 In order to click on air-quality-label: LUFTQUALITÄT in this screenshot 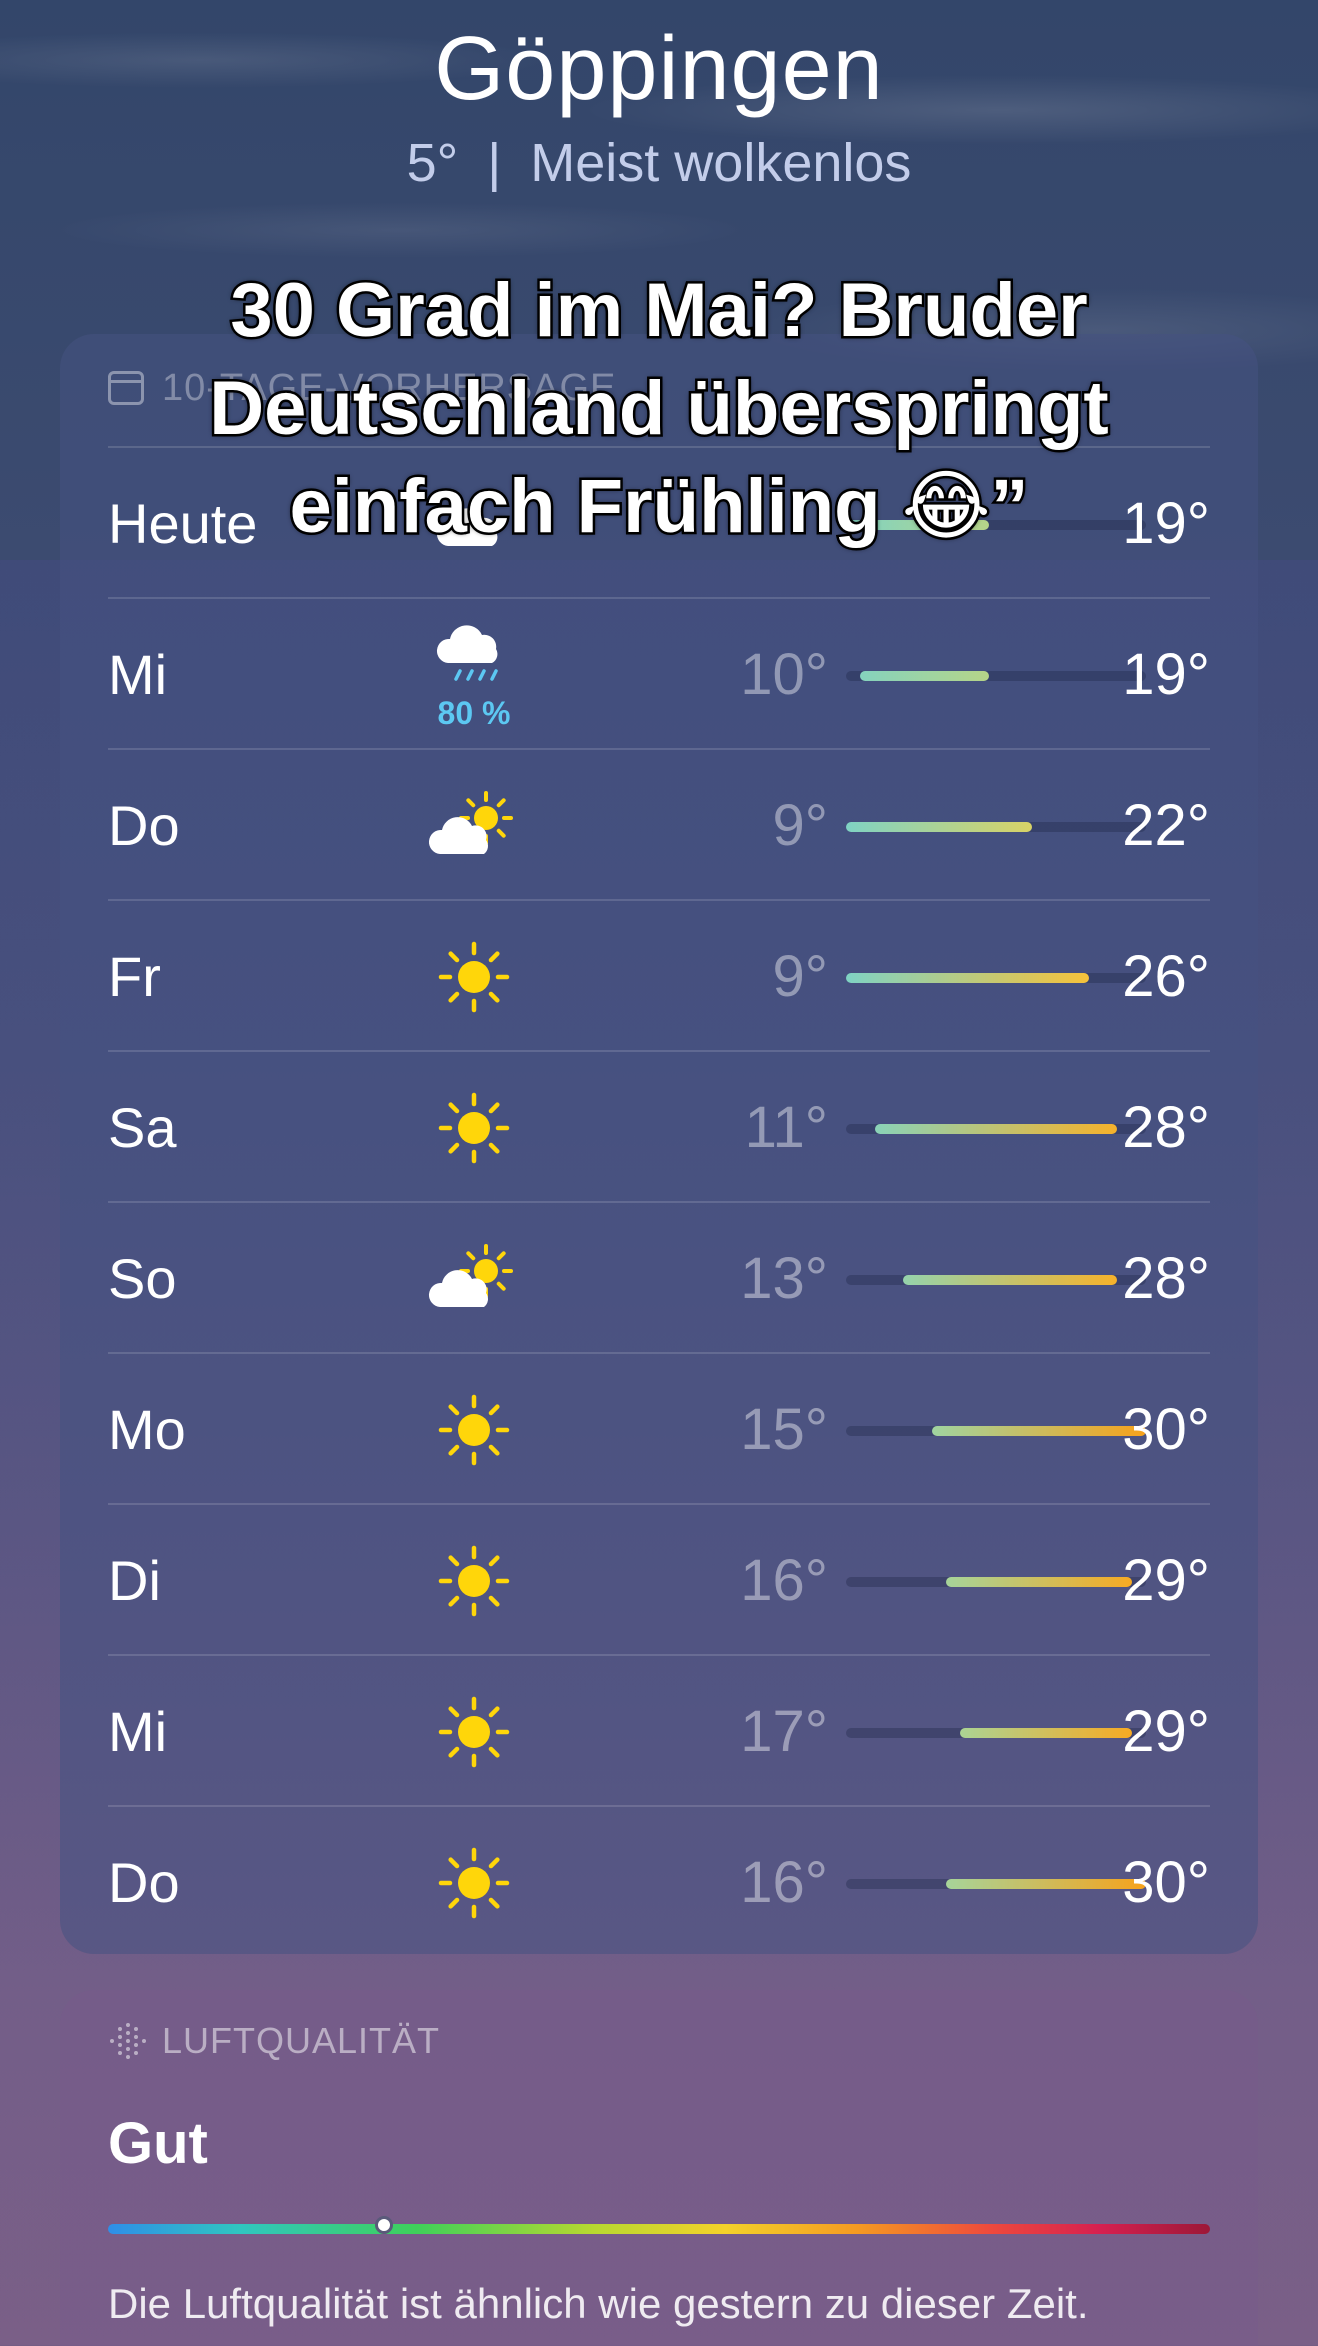, I will do `click(301, 2040)`.